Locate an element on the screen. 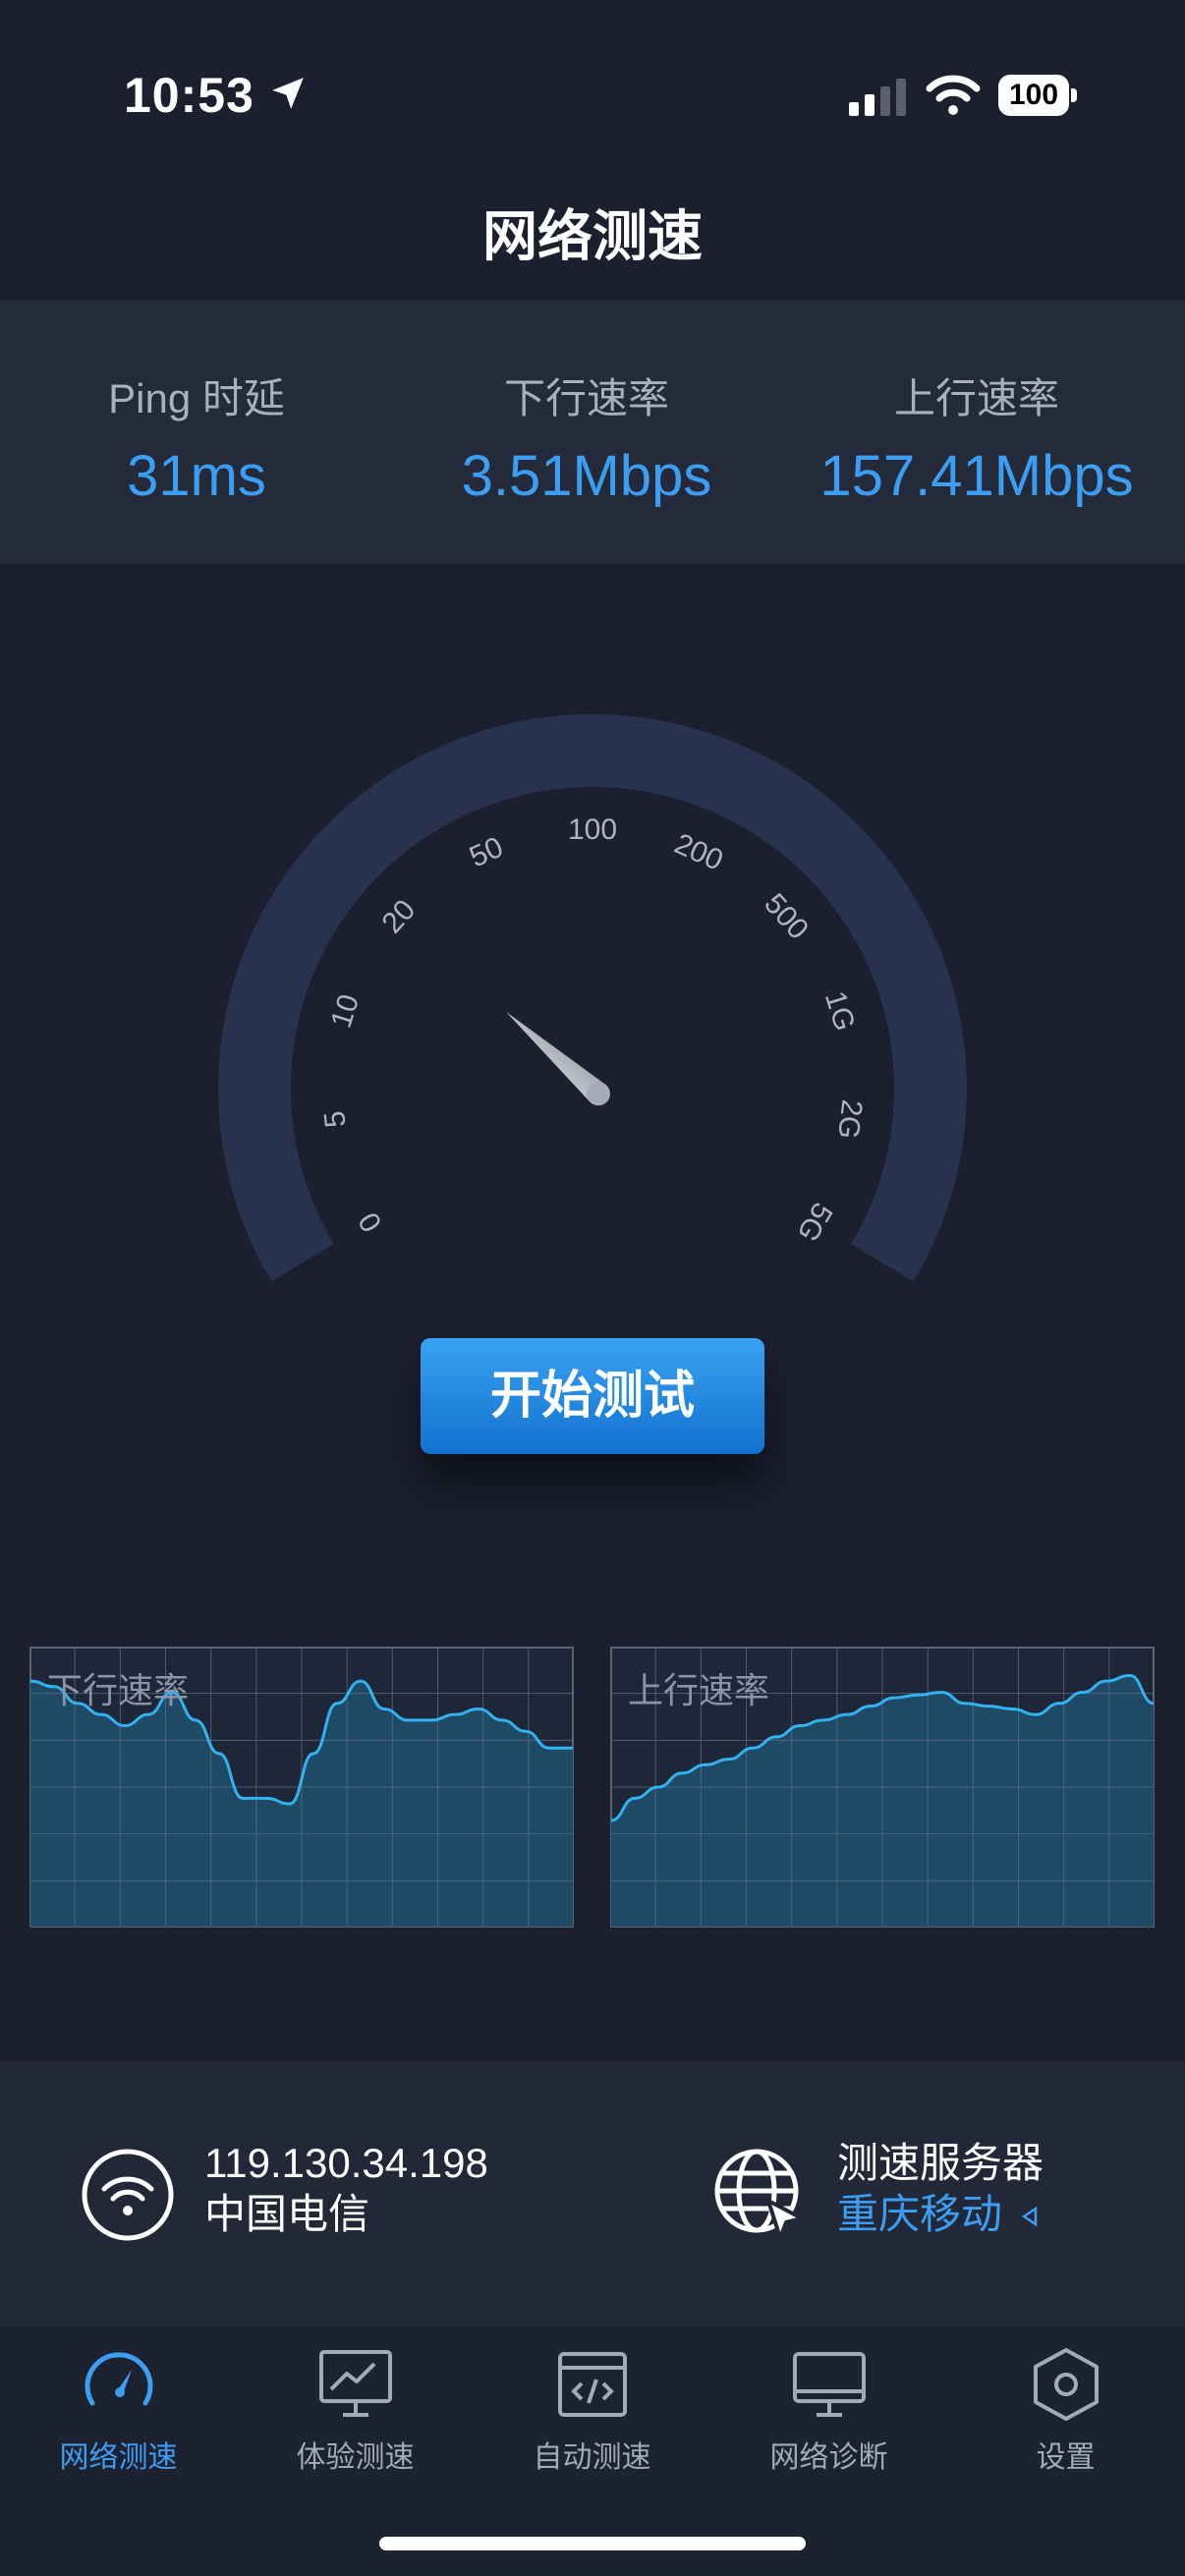 The height and width of the screenshot is (2576, 1185). gauge-tick-label: 50 is located at coordinates (487, 852).